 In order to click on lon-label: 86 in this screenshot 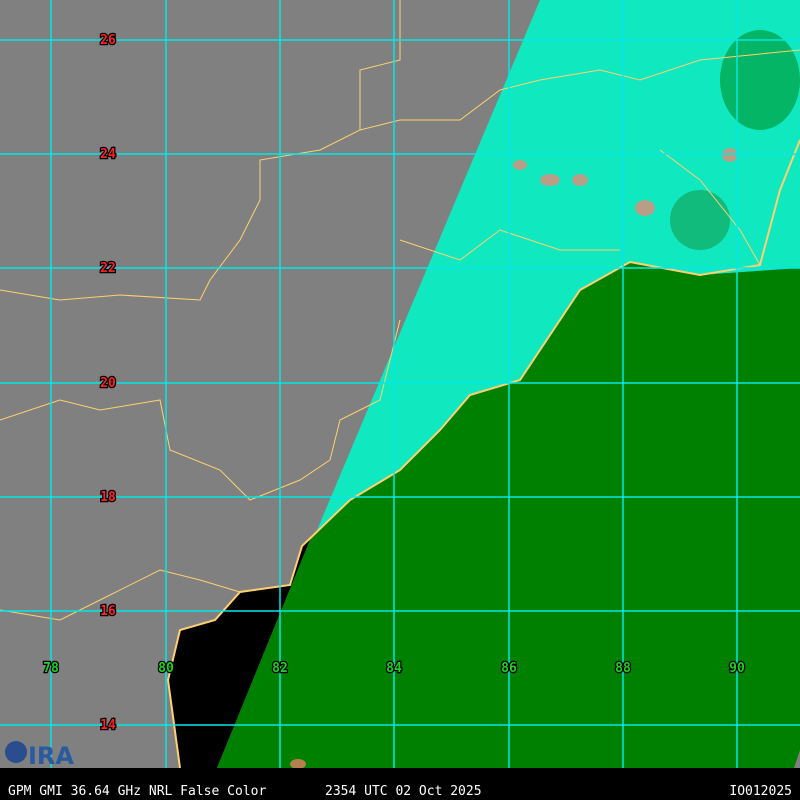, I will do `click(509, 668)`.